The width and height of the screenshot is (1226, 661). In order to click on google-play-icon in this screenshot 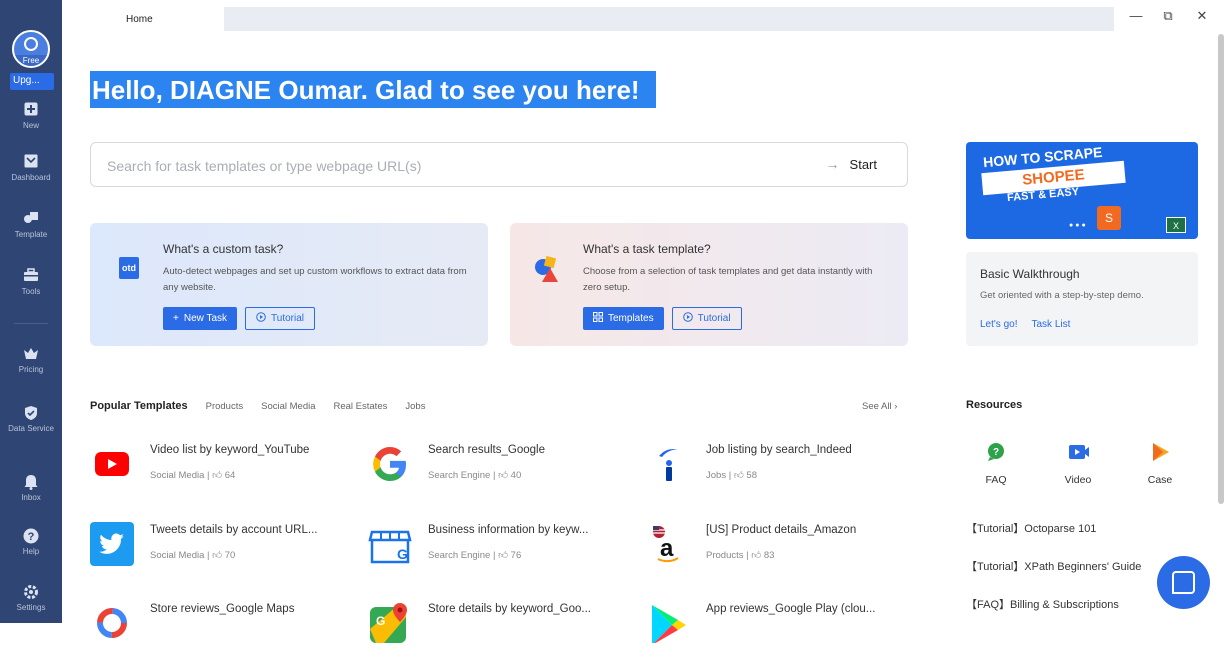, I will do `click(668, 623)`.